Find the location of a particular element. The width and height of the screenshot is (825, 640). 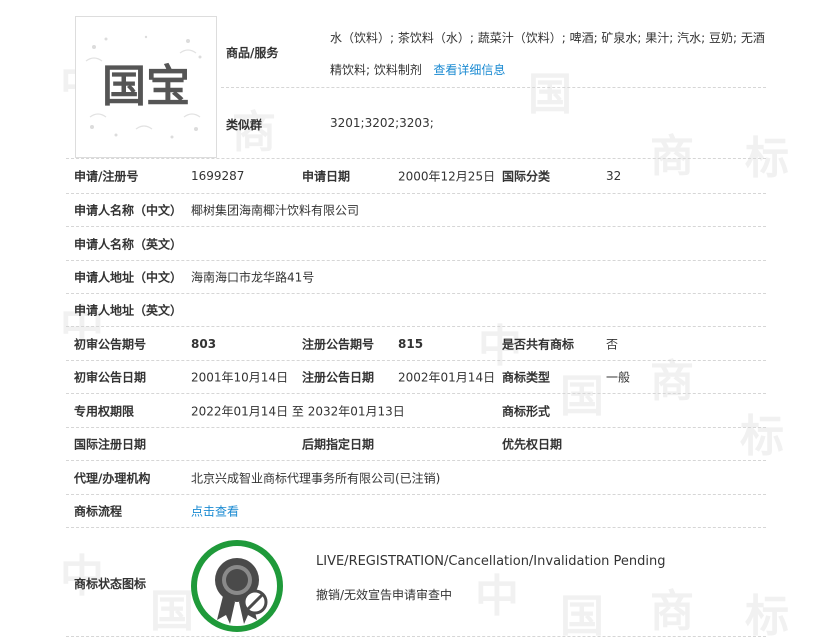

registration-announcement-number-label: 注册公告期号 is located at coordinates (338, 344).